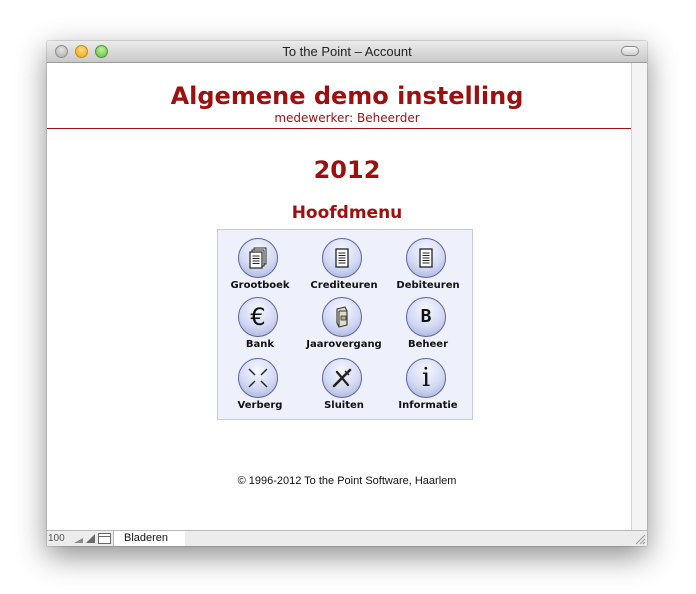  Describe the element at coordinates (149, 538) in the screenshot. I see `mode-indicator: Bladeren` at that location.